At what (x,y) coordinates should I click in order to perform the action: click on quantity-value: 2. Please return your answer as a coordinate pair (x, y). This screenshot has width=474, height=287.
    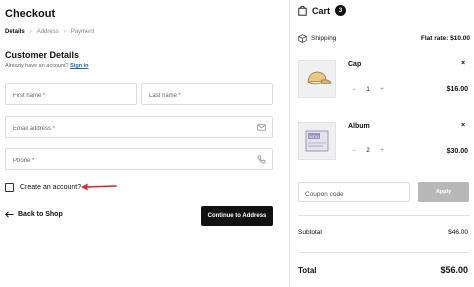
    Looking at the image, I should click on (368, 151).